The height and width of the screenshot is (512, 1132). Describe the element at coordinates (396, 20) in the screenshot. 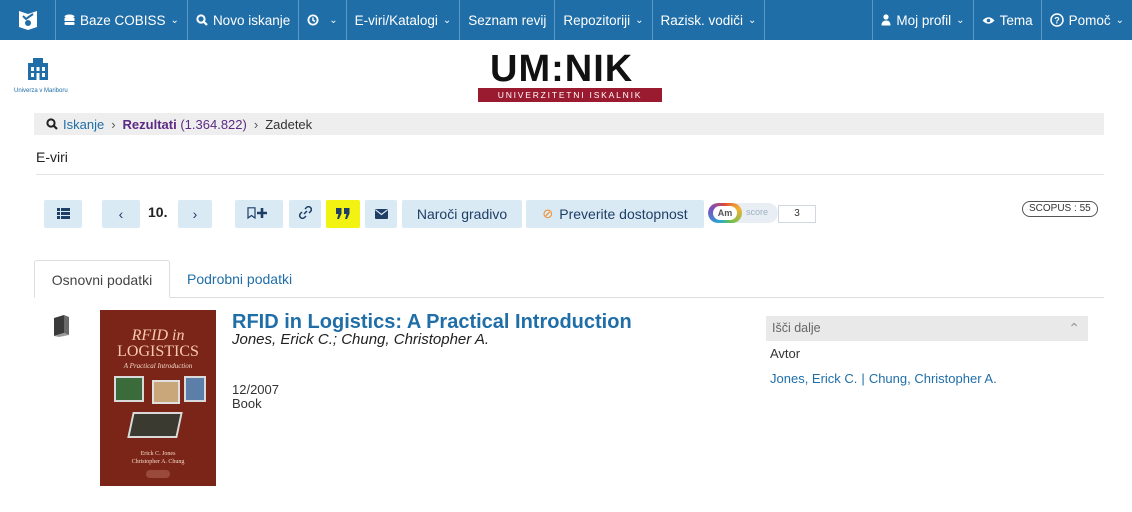

I see `nav-eresources-label: E-viri/Katalogi` at that location.